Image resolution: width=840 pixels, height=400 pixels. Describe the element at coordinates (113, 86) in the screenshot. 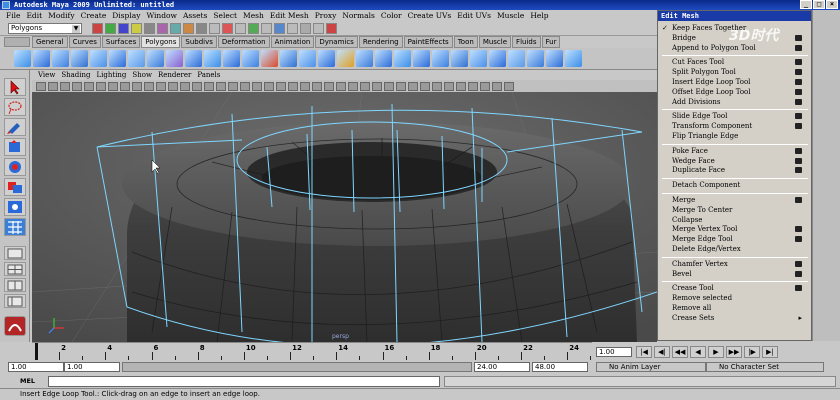

I see `panel-tool-7-icon` at that location.